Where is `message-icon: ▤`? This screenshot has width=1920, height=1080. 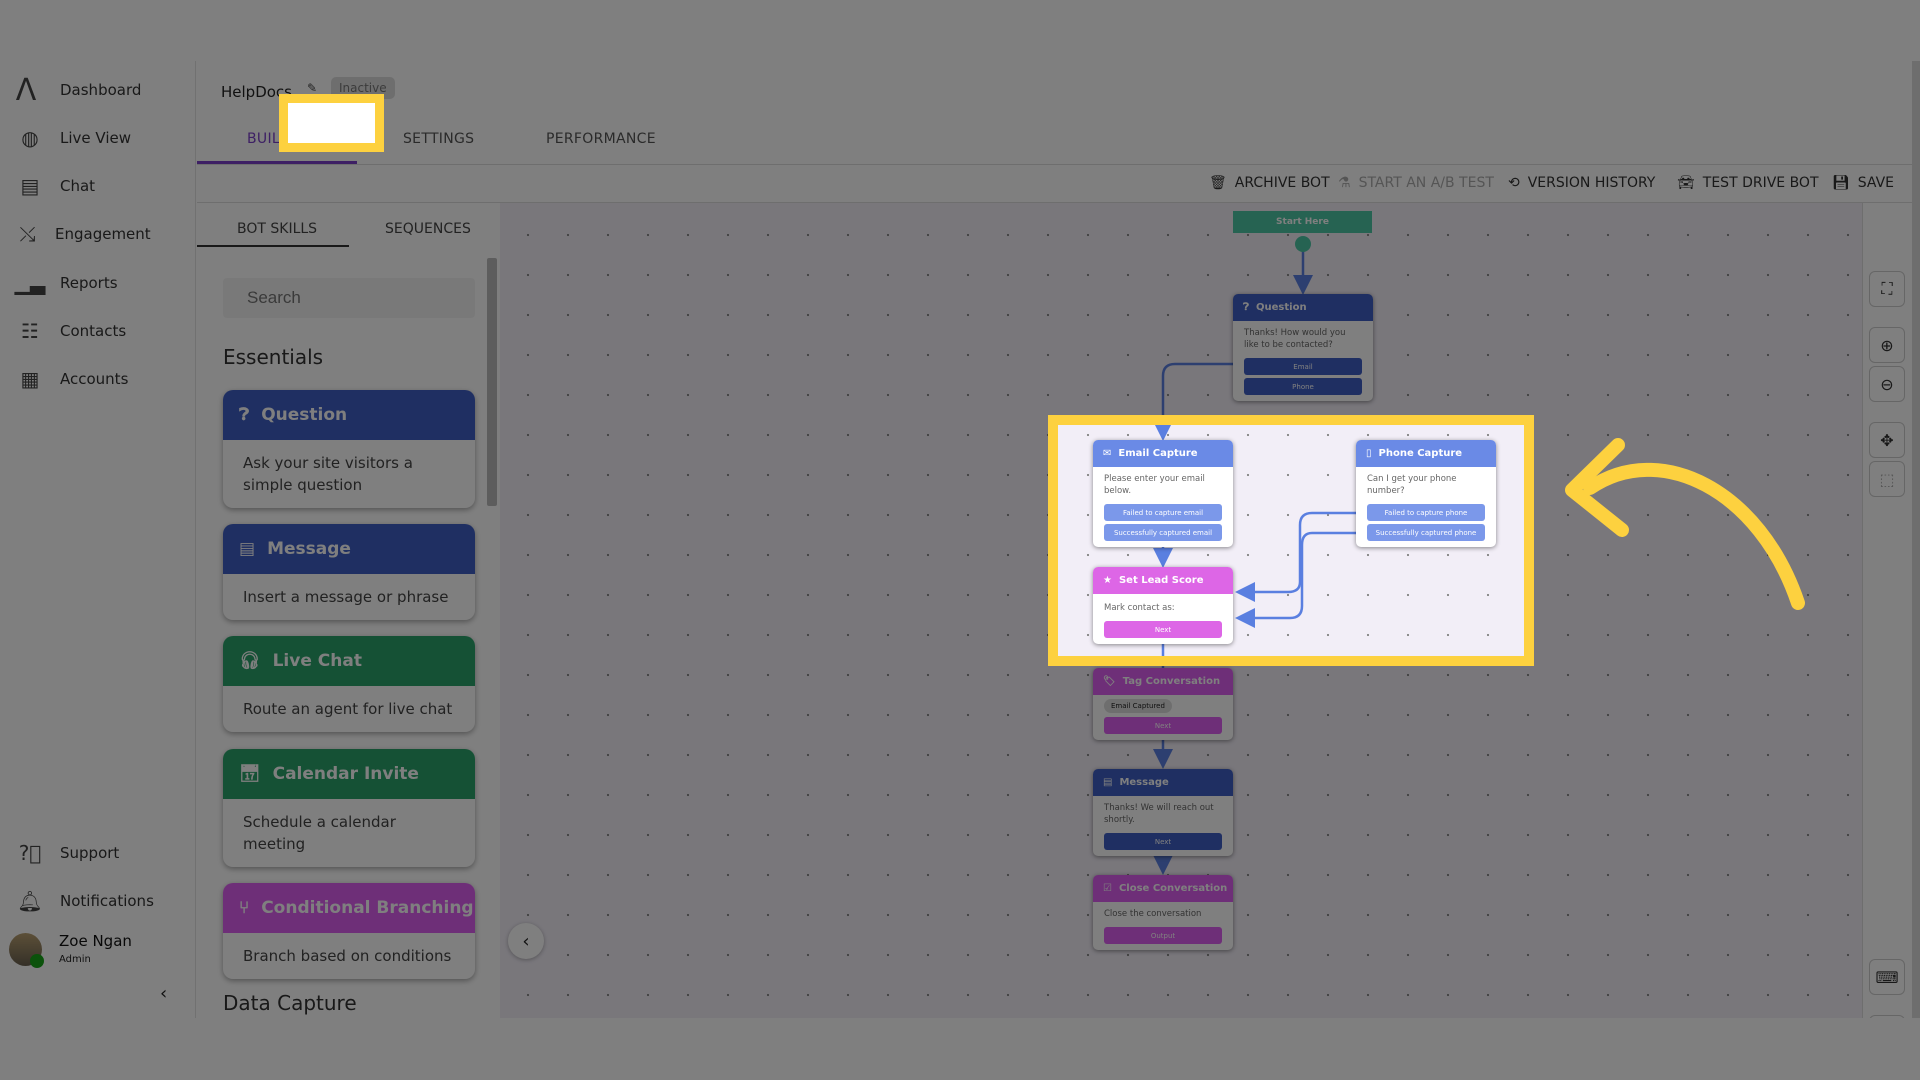
message-icon: ▤ is located at coordinates (1108, 782).